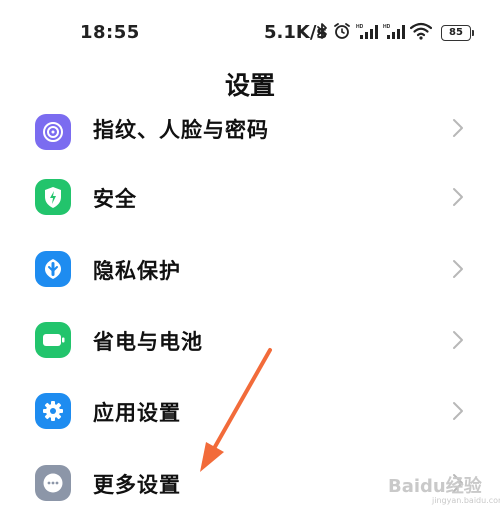  Describe the element at coordinates (53, 411) in the screenshot. I see `gear-icon` at that location.